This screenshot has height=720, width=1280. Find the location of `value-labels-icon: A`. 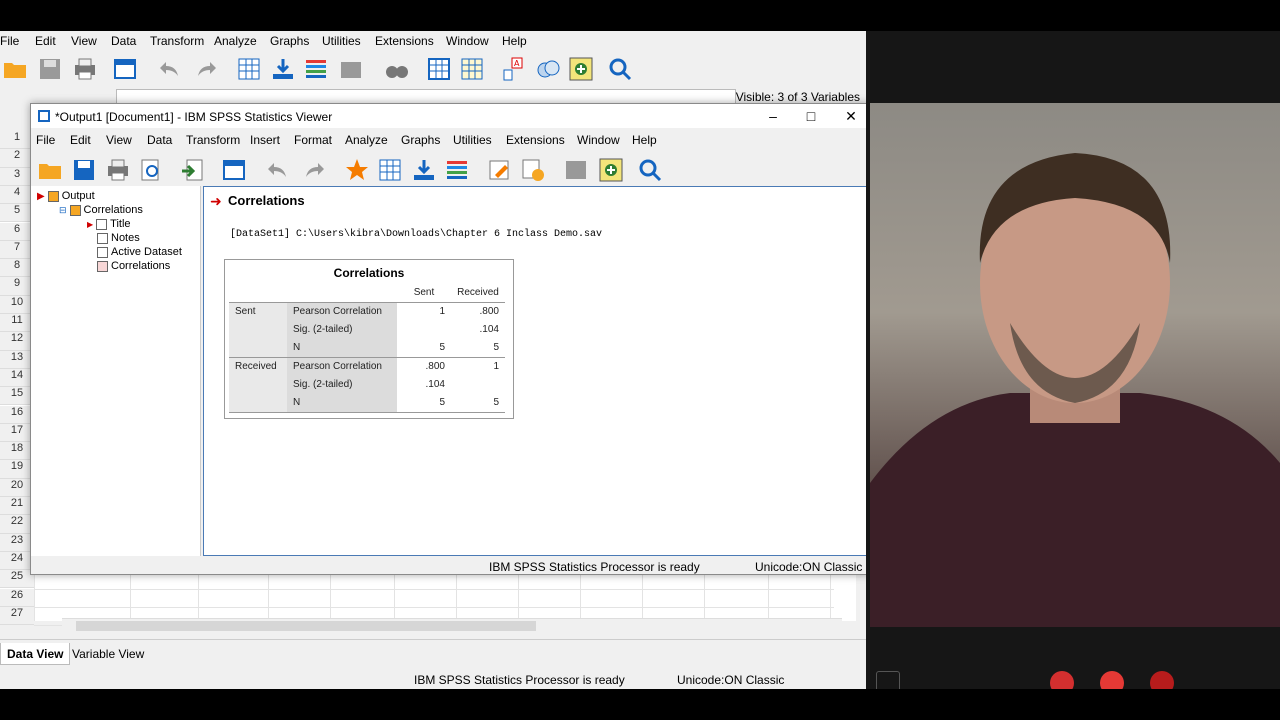

value-labels-icon: A is located at coordinates (513, 69).